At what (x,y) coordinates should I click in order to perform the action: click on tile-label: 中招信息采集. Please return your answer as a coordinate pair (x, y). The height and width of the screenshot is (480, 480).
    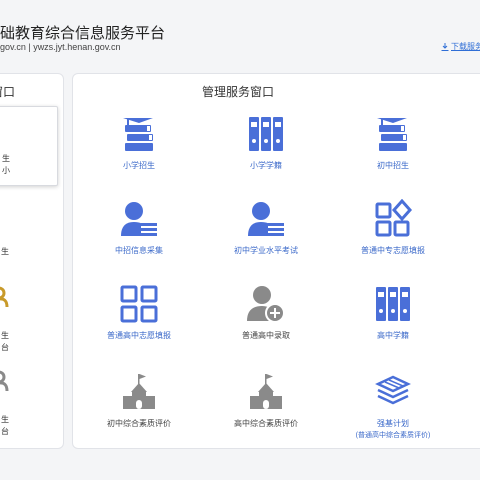
    Looking at the image, I should click on (139, 250).